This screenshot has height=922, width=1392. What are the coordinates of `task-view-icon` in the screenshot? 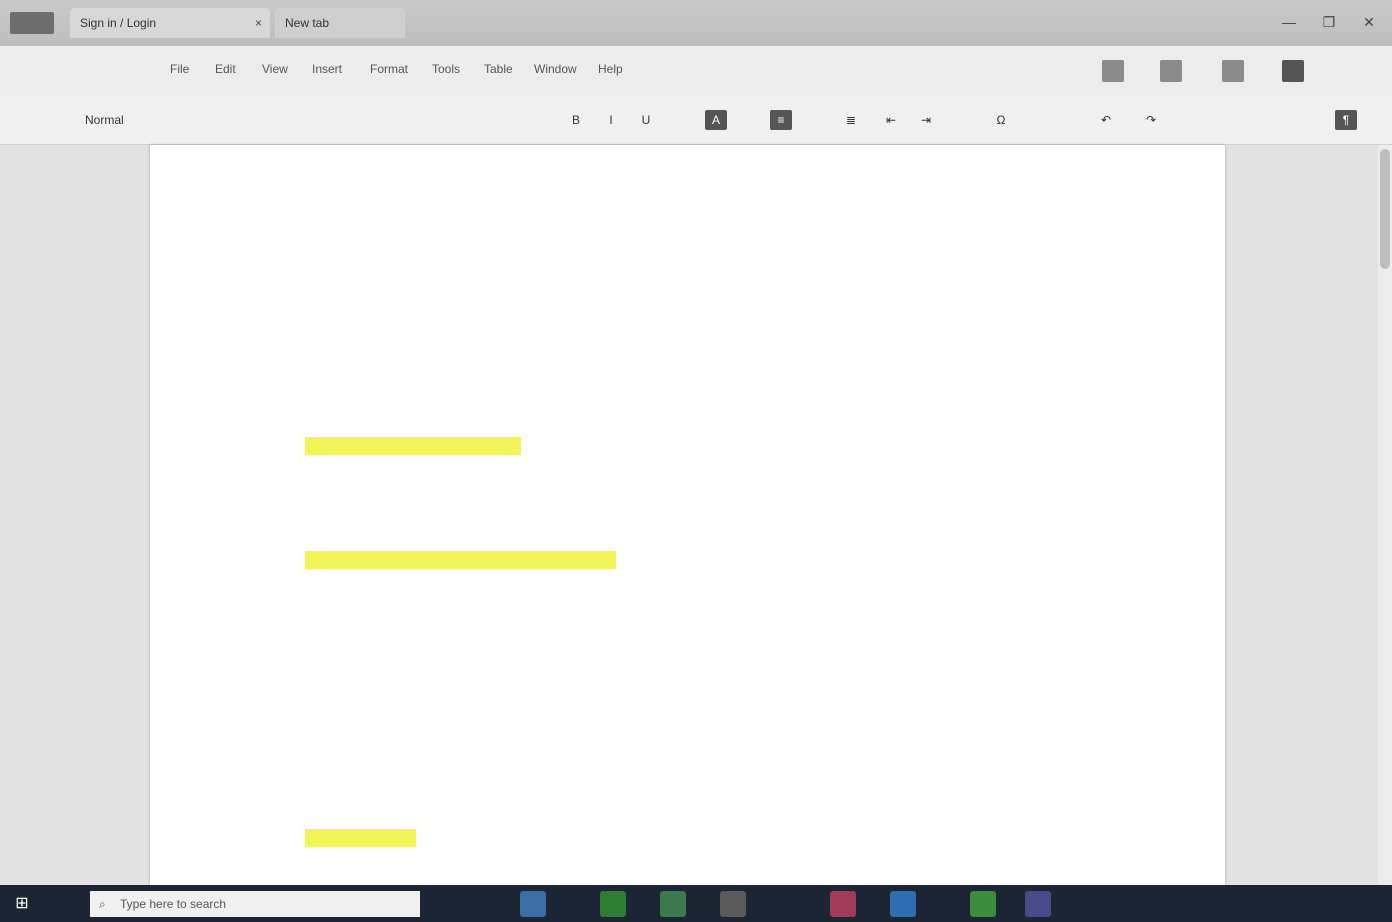 It's located at (533, 904).